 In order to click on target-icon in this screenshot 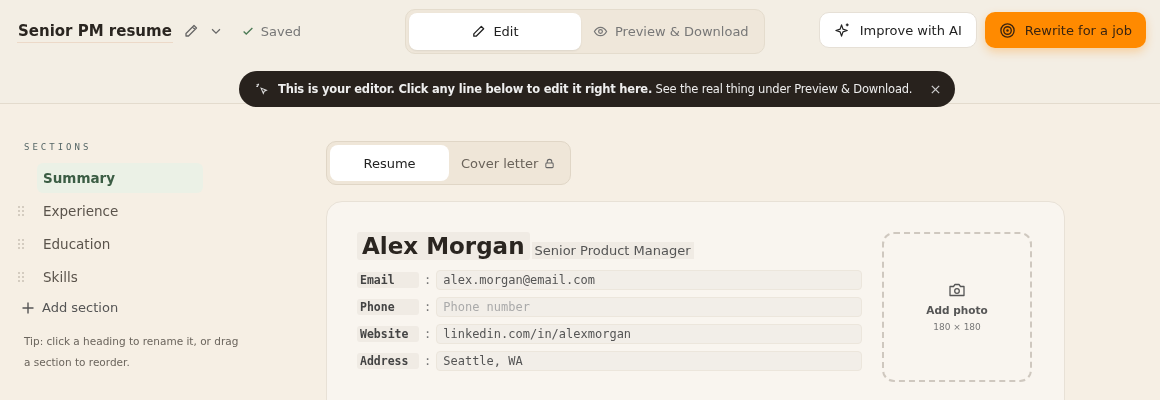, I will do `click(1007, 30)`.